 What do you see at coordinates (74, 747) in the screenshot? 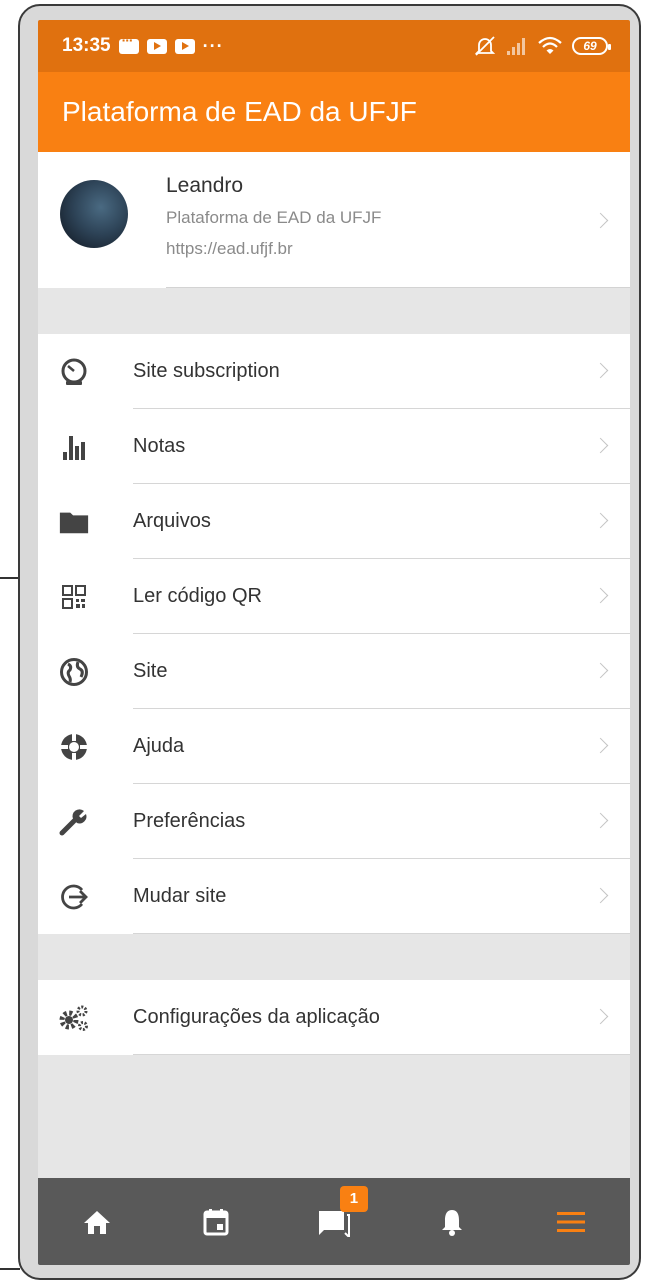
I see `lifebuoy-icon` at bounding box center [74, 747].